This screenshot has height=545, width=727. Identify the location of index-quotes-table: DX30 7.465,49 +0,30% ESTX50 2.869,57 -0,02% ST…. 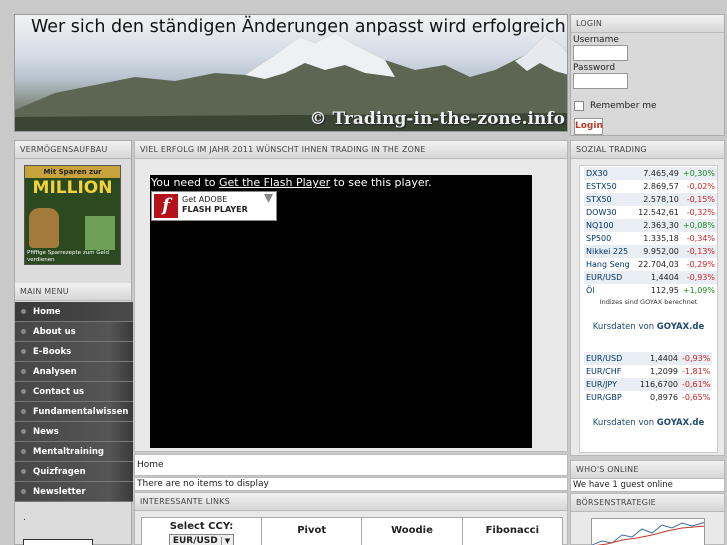
(650, 232).